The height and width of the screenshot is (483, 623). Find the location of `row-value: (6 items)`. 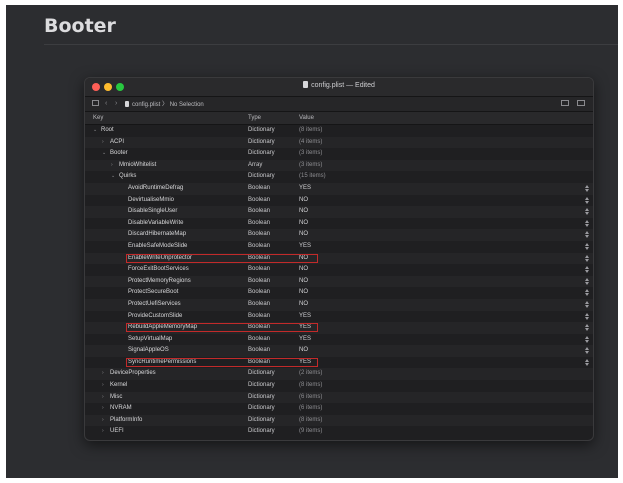

row-value: (6 items) is located at coordinates (310, 409).